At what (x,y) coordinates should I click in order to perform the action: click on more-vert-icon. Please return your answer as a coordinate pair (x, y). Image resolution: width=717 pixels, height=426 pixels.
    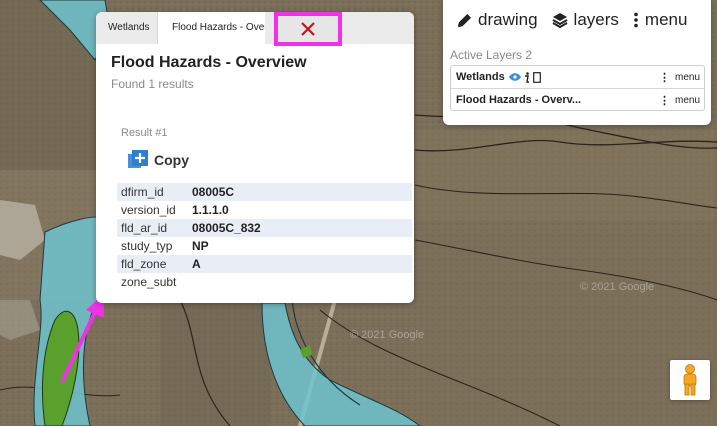
    Looking at the image, I should click on (636, 20).